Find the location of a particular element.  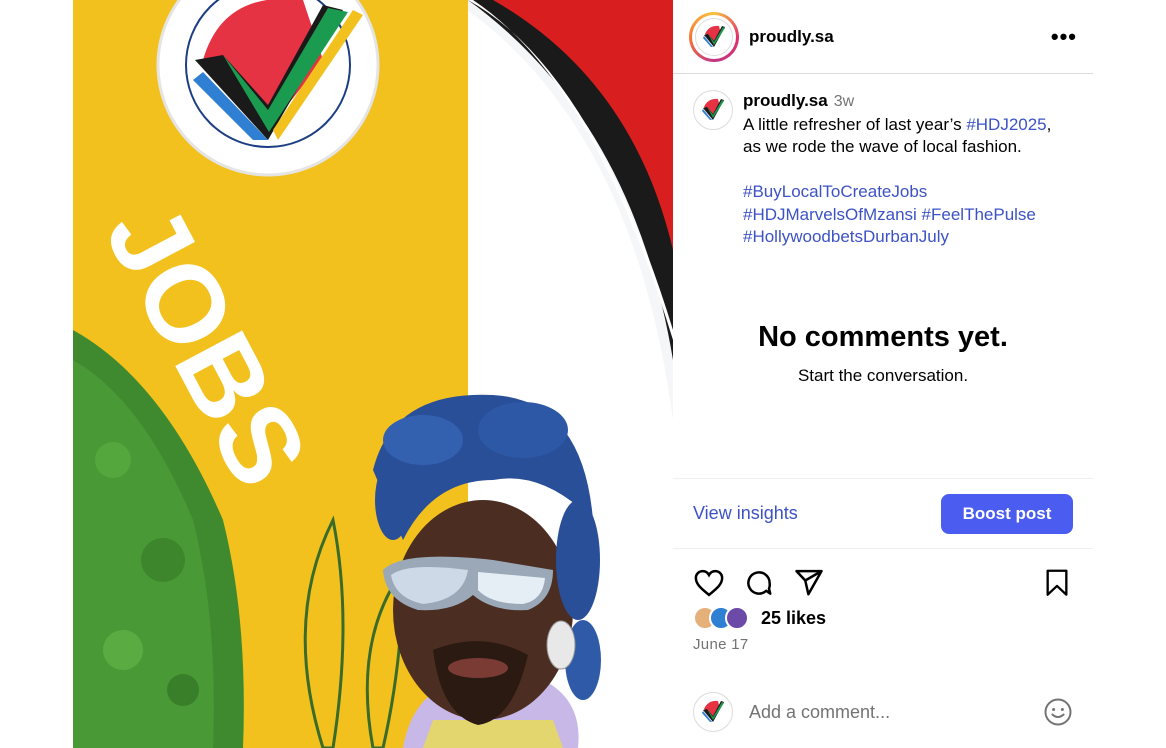

hashtag-hdj2025: #HDJ2025 is located at coordinates (1006, 124).